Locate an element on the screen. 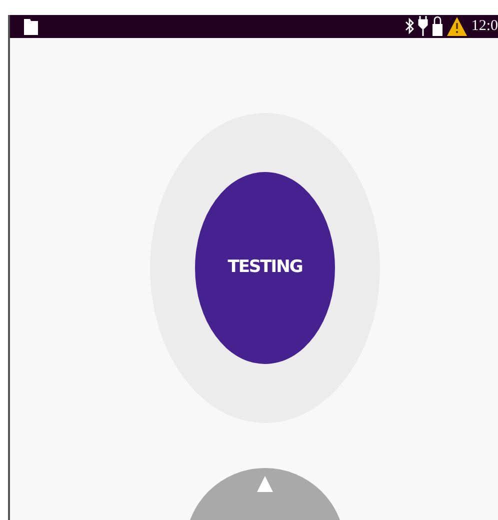  warning-icon is located at coordinates (457, 26).